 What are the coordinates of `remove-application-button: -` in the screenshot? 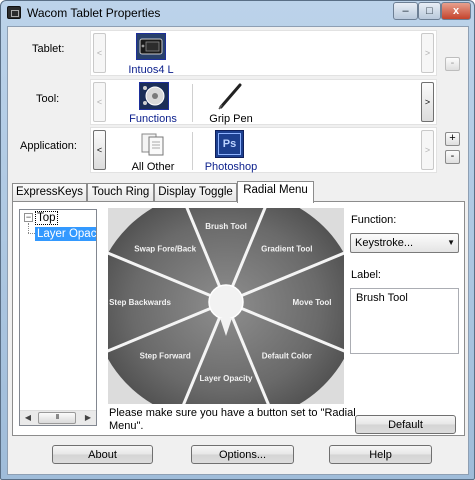 It's located at (452, 157).